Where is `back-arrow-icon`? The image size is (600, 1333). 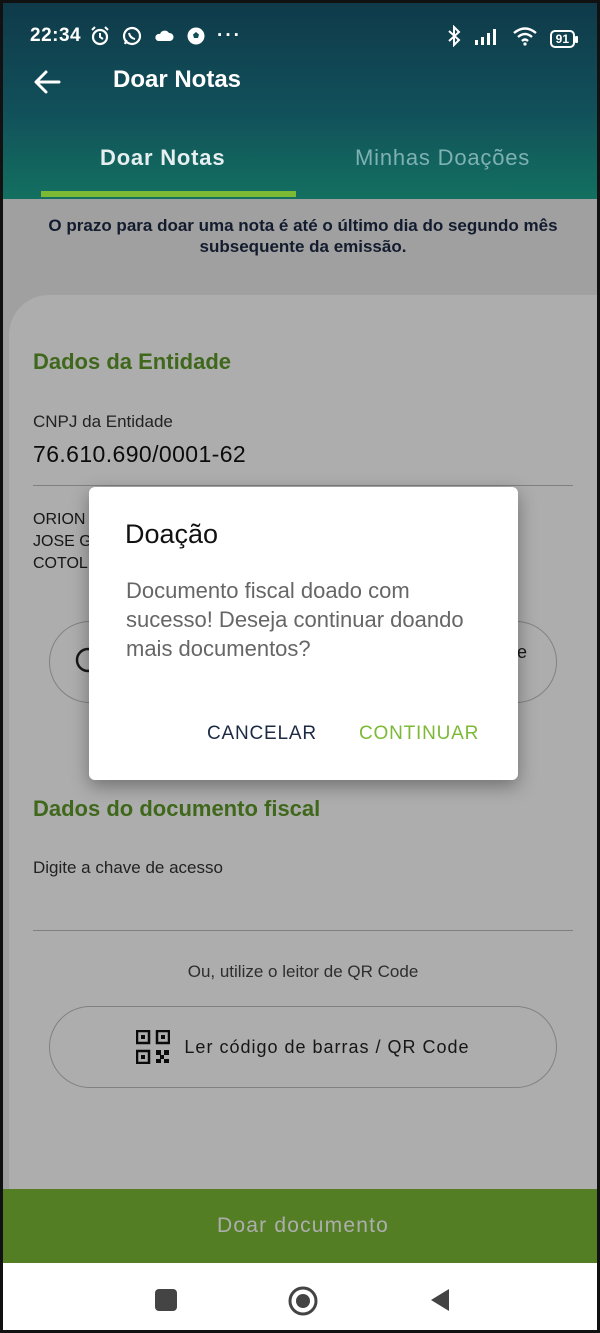 back-arrow-icon is located at coordinates (47, 82).